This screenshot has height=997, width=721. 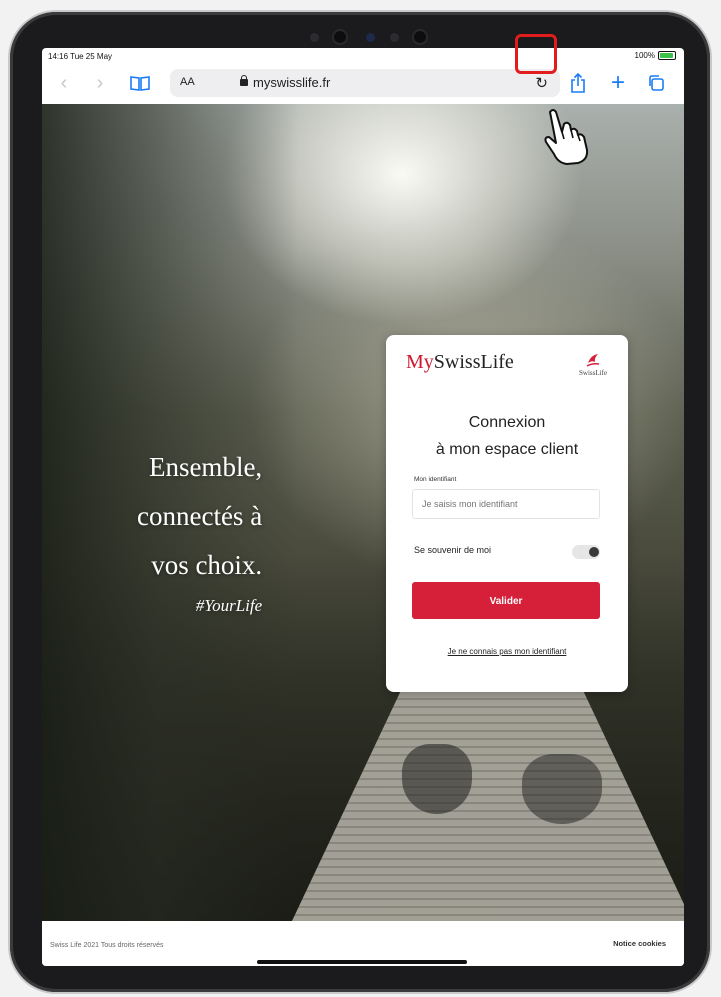 What do you see at coordinates (80, 56) in the screenshot?
I see `status-time: 14:16 Tue 25 May` at bounding box center [80, 56].